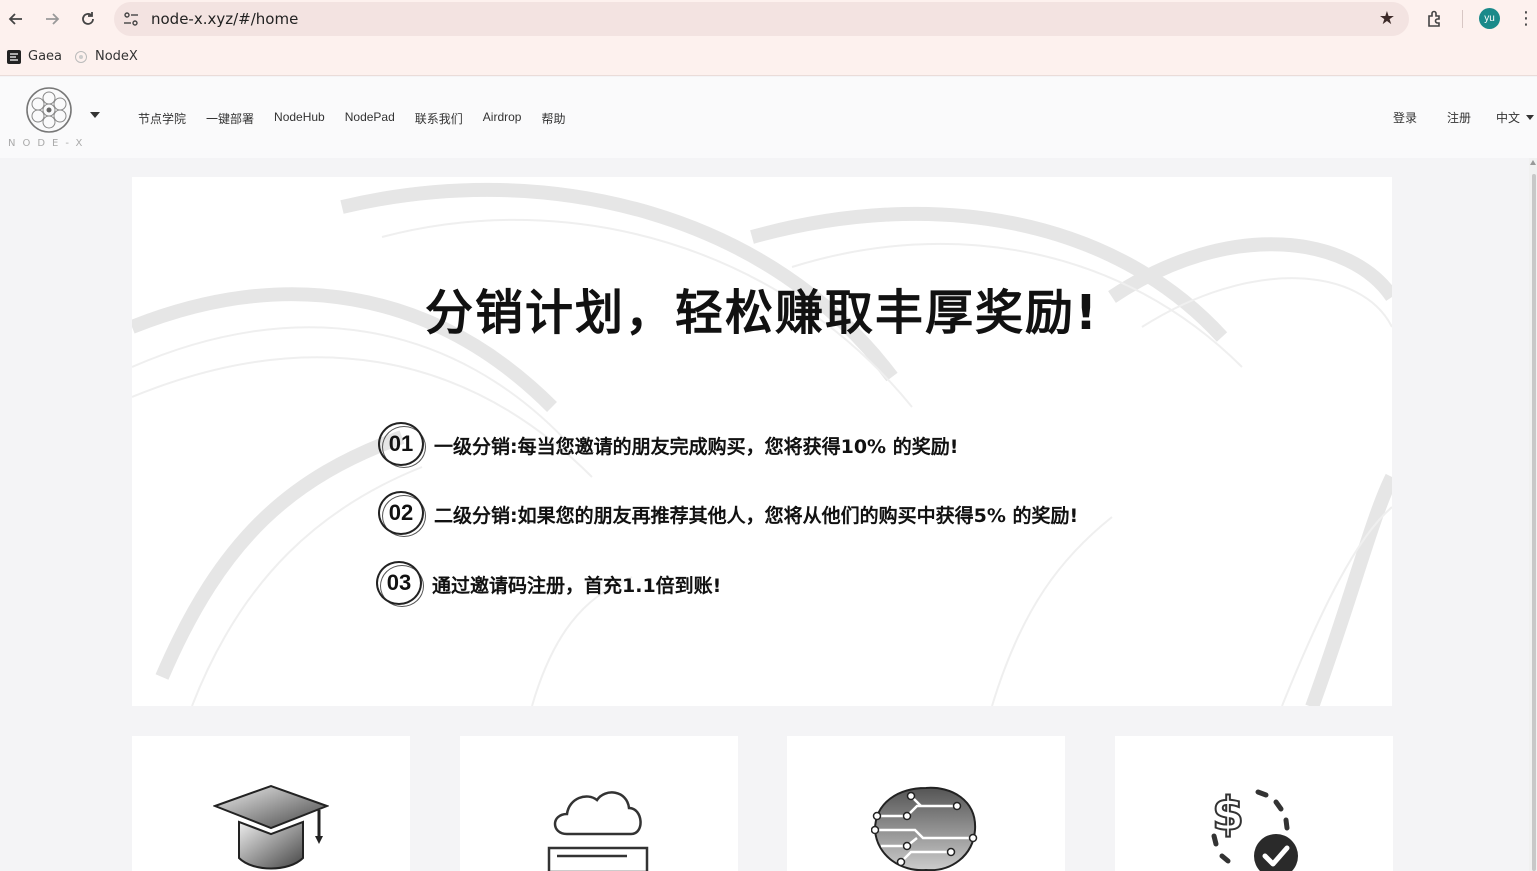 The image size is (1537, 871). I want to click on bookmark-star-icon: ★, so click(1387, 18).